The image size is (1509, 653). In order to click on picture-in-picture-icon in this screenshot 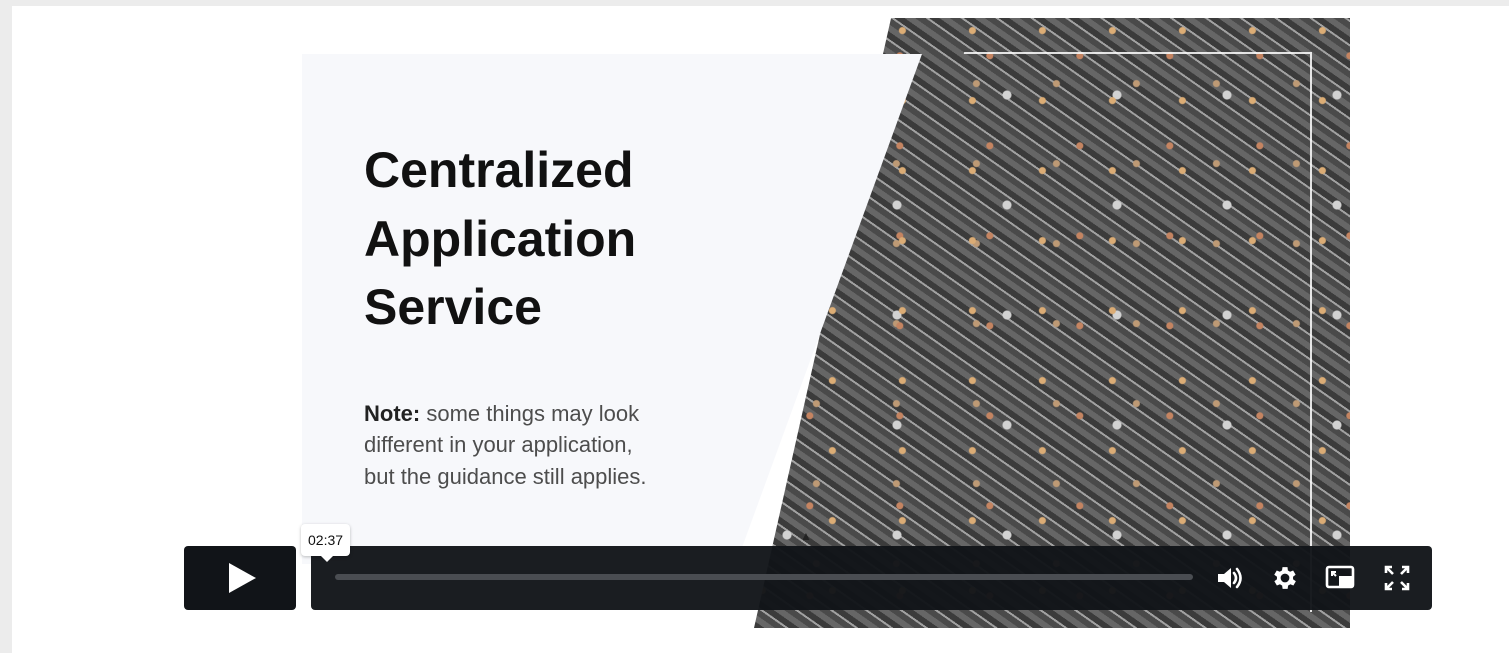, I will do `click(1340, 577)`.